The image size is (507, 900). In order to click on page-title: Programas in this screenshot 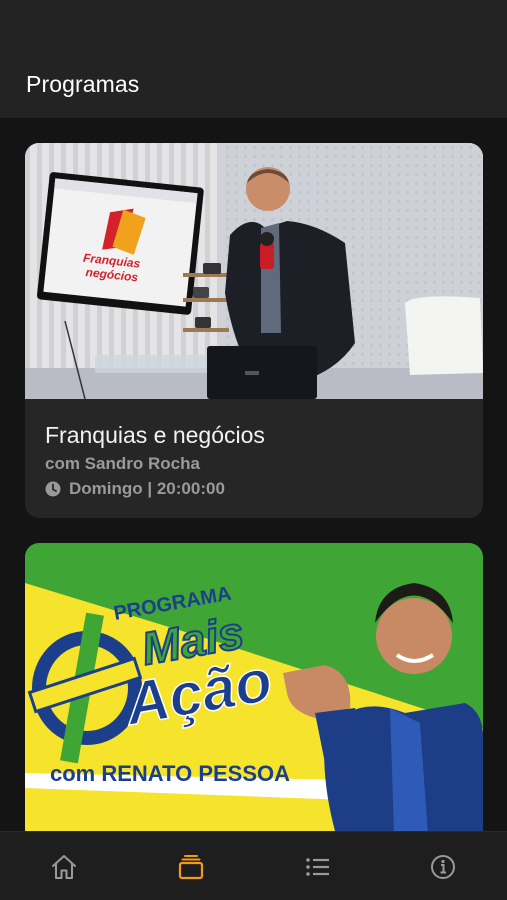, I will do `click(83, 84)`.